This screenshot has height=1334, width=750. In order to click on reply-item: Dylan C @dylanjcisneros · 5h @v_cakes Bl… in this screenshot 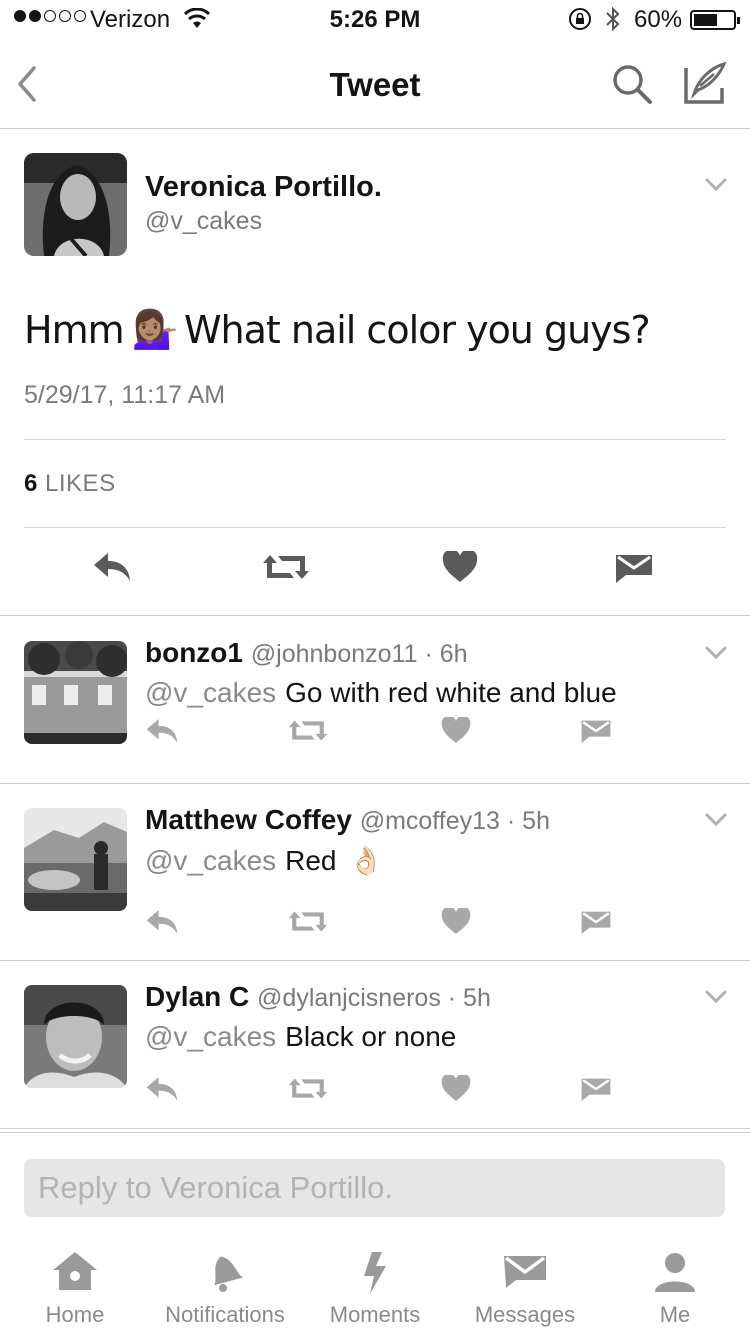, I will do `click(375, 1045)`.